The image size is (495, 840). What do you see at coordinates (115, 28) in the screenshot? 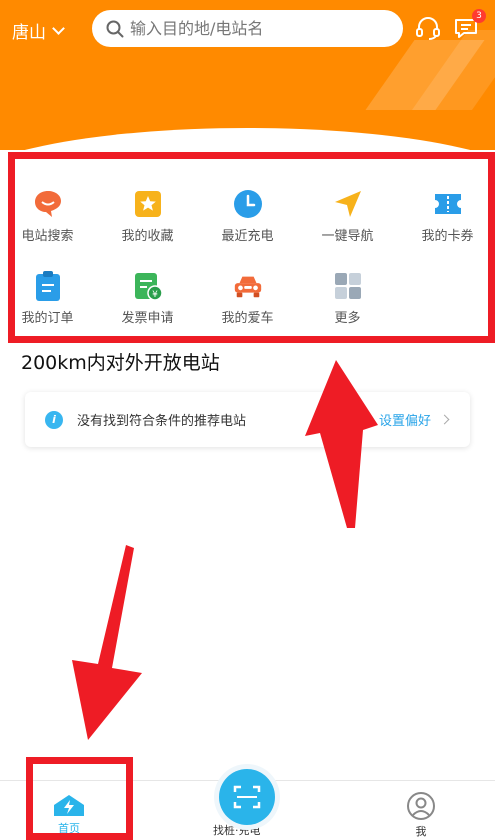
I see `search-icon` at bounding box center [115, 28].